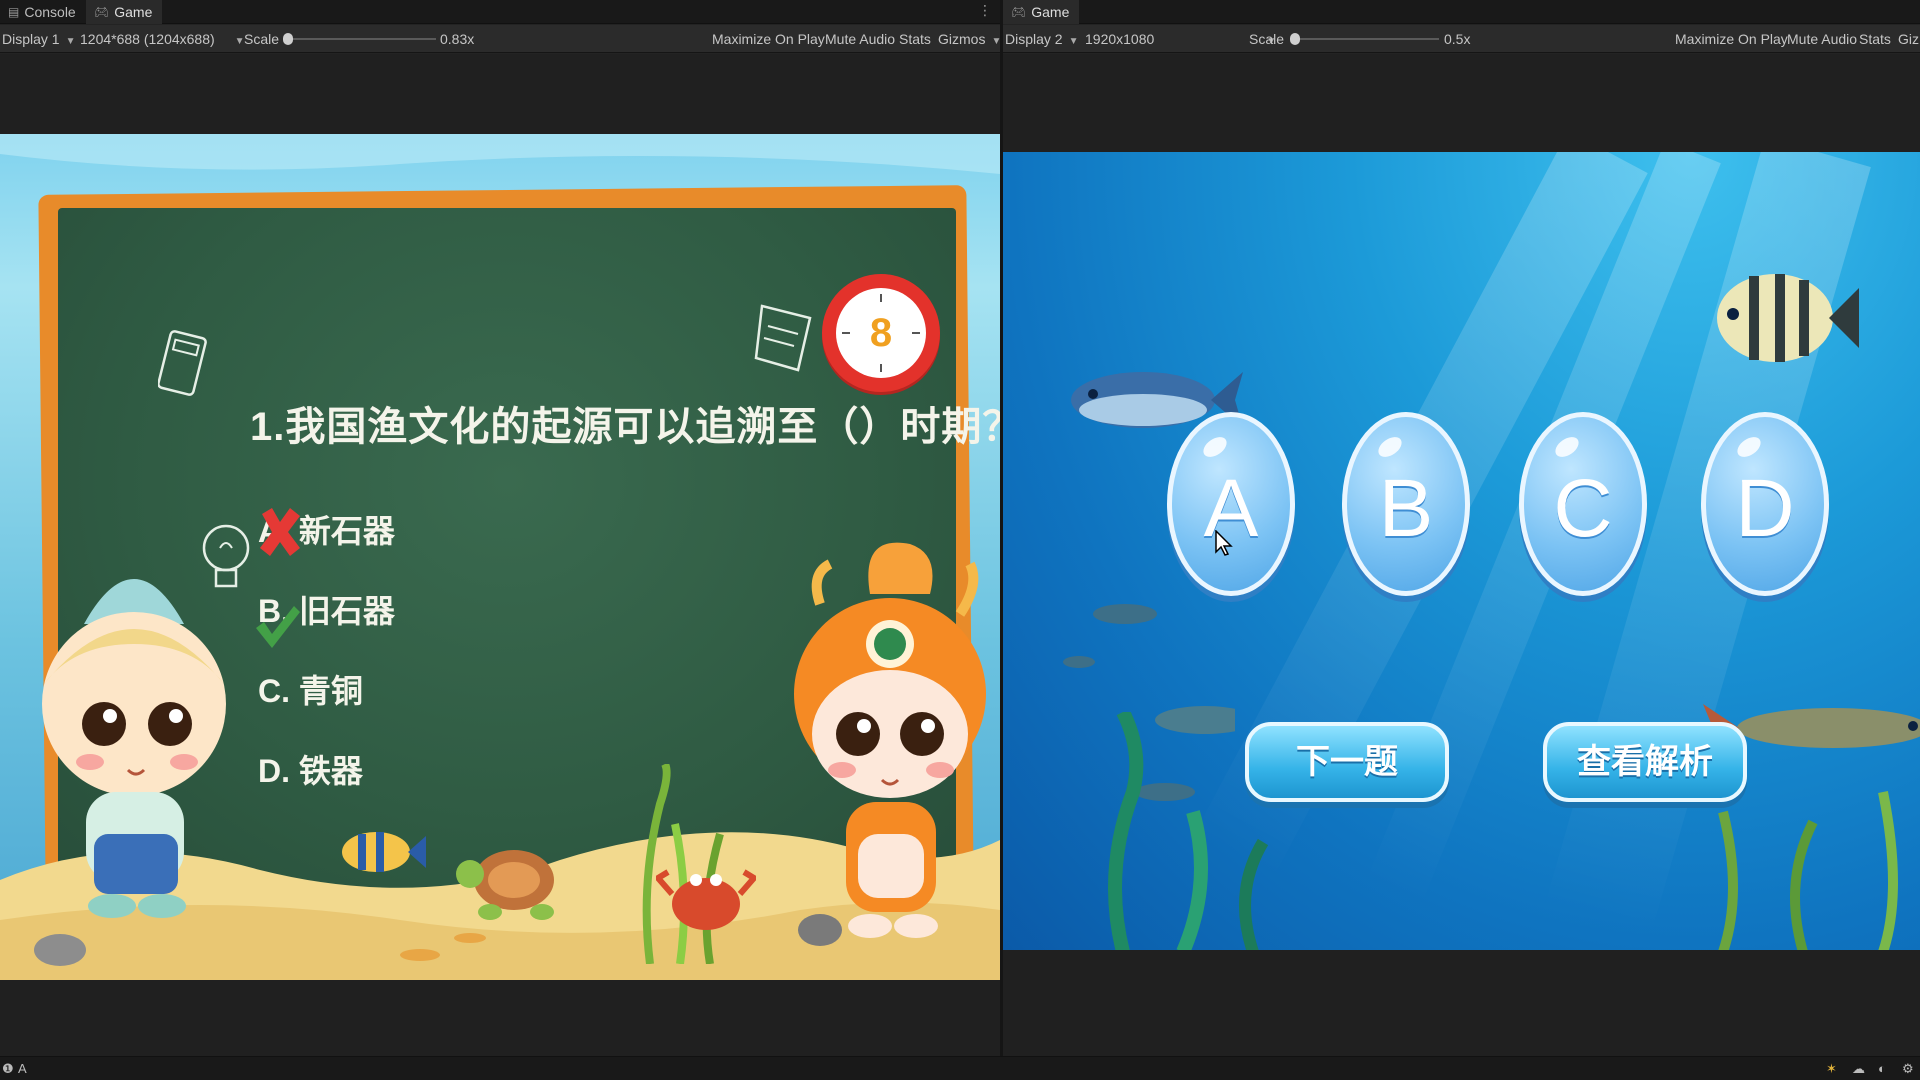 The height and width of the screenshot is (1080, 1920). What do you see at coordinates (1347, 762) in the screenshot?
I see `next-question-button: 下一题` at bounding box center [1347, 762].